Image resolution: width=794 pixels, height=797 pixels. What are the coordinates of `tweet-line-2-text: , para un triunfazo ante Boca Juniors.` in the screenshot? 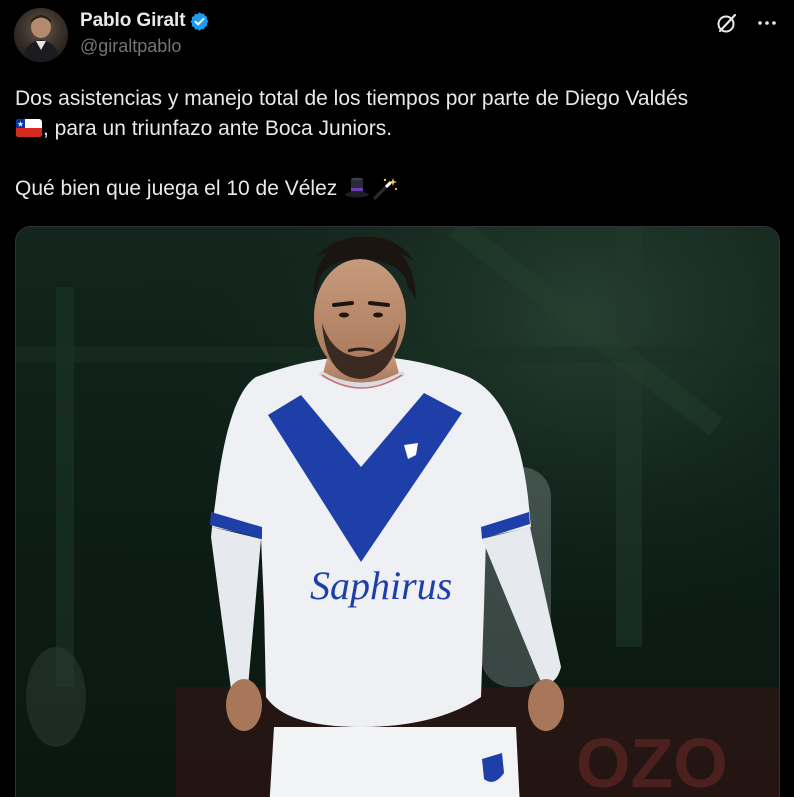 It's located at (218, 128).